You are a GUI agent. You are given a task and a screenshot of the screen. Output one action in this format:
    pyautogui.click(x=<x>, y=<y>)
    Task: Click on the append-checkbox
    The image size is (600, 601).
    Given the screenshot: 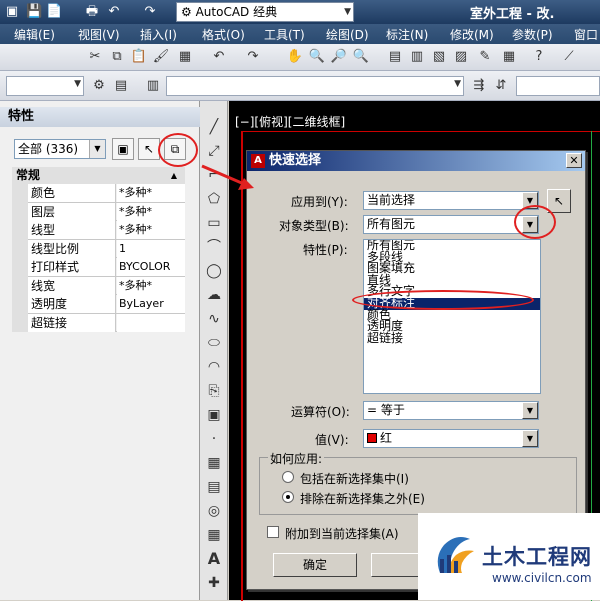 What is the action you would take?
    pyautogui.click(x=273, y=532)
    